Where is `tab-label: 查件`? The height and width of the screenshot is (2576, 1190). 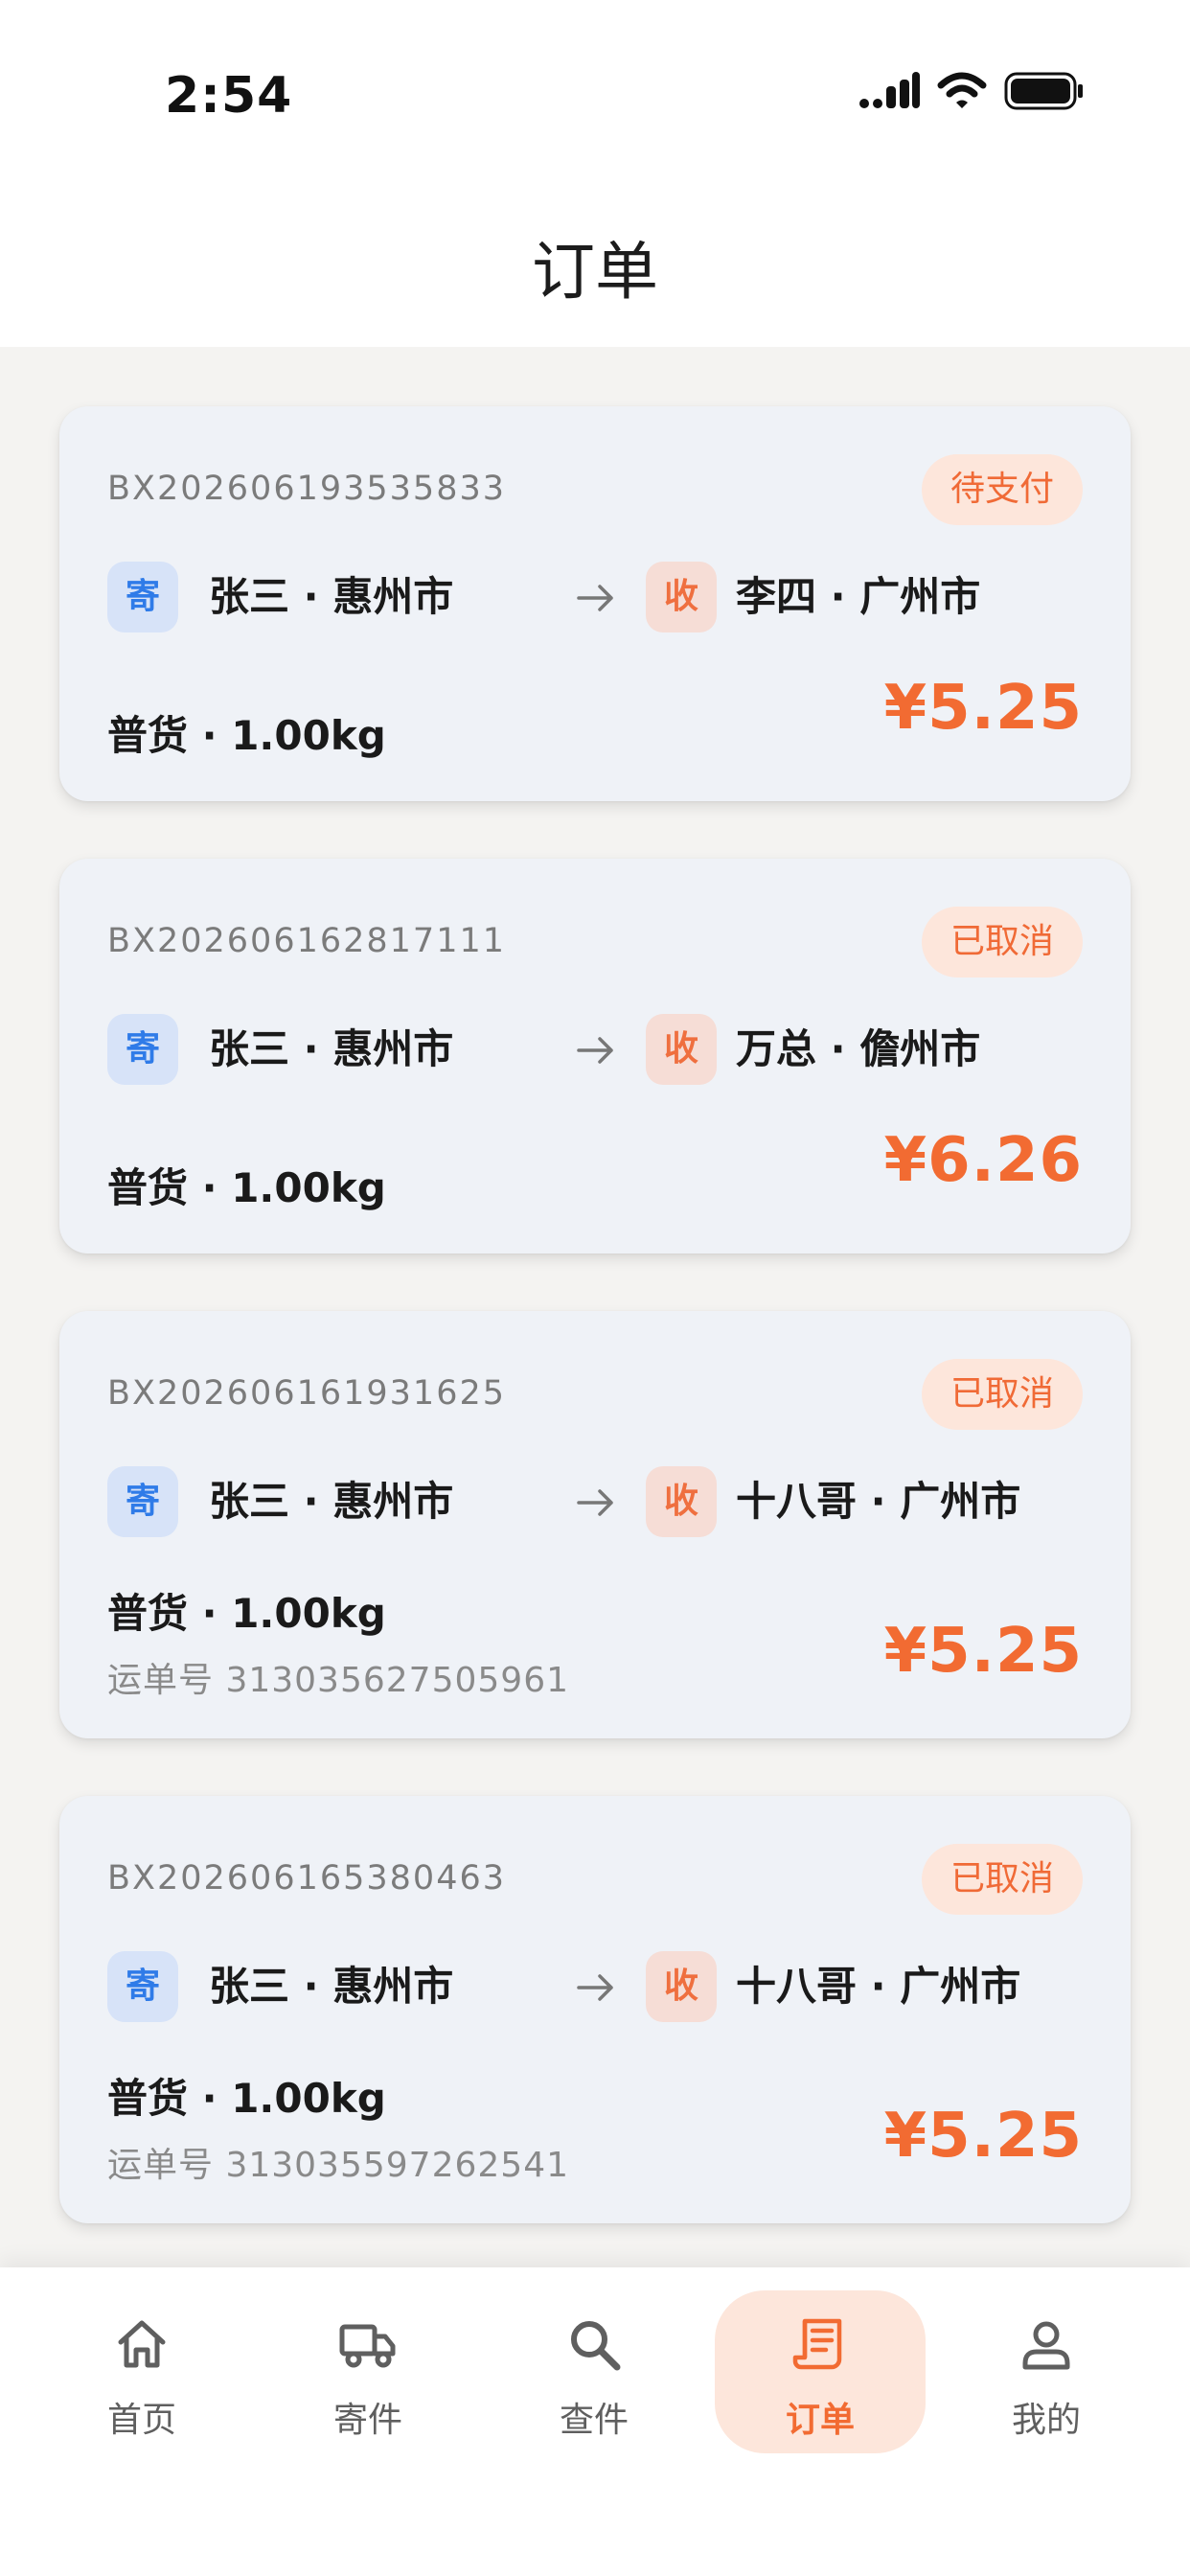
tab-label: 查件 is located at coordinates (594, 2420).